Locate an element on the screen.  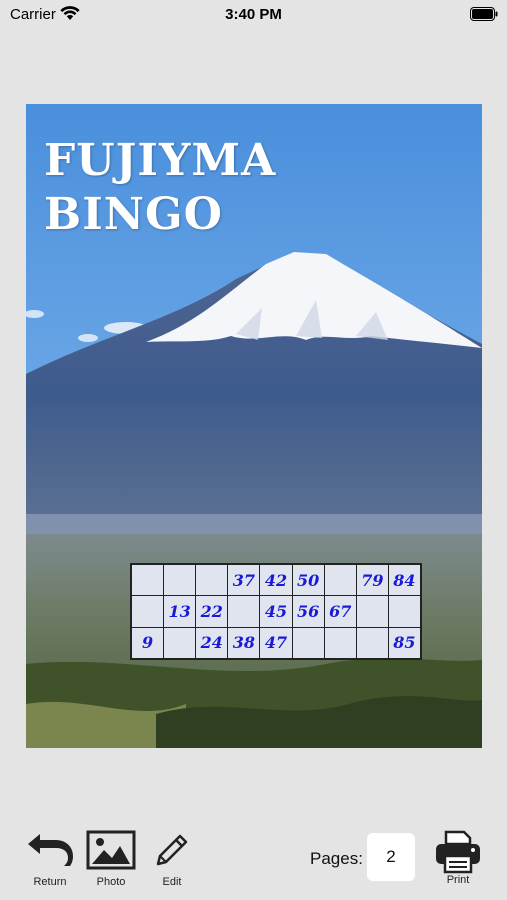
clock: 3:40 PM is located at coordinates (253, 14).